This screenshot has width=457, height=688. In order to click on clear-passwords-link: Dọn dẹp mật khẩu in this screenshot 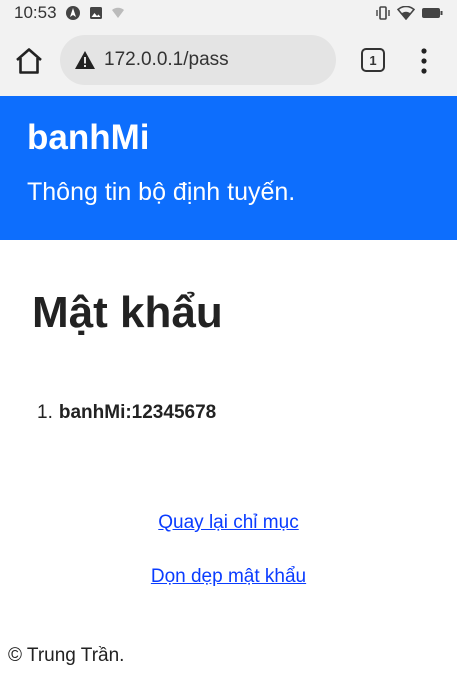, I will do `click(228, 576)`.